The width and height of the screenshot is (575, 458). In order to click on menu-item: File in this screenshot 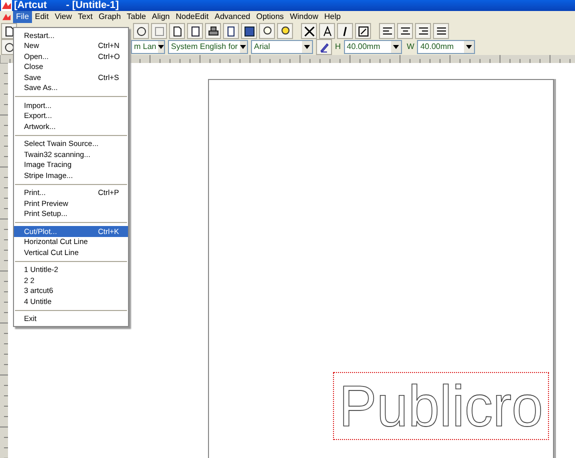, I will do `click(22, 17)`.